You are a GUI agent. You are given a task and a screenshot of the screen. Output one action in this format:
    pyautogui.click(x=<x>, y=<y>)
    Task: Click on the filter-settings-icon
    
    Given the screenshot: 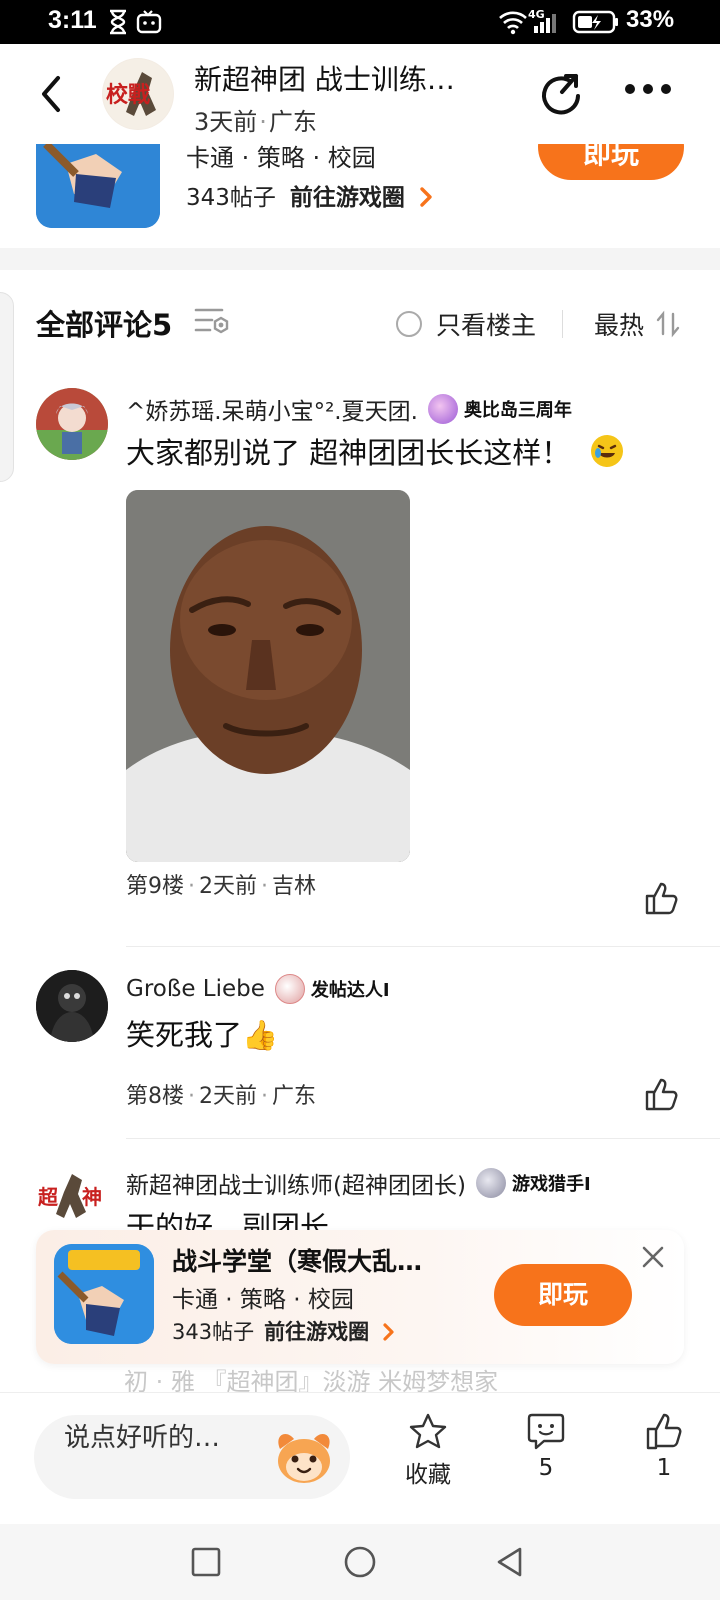 What is the action you would take?
    pyautogui.click(x=212, y=321)
    